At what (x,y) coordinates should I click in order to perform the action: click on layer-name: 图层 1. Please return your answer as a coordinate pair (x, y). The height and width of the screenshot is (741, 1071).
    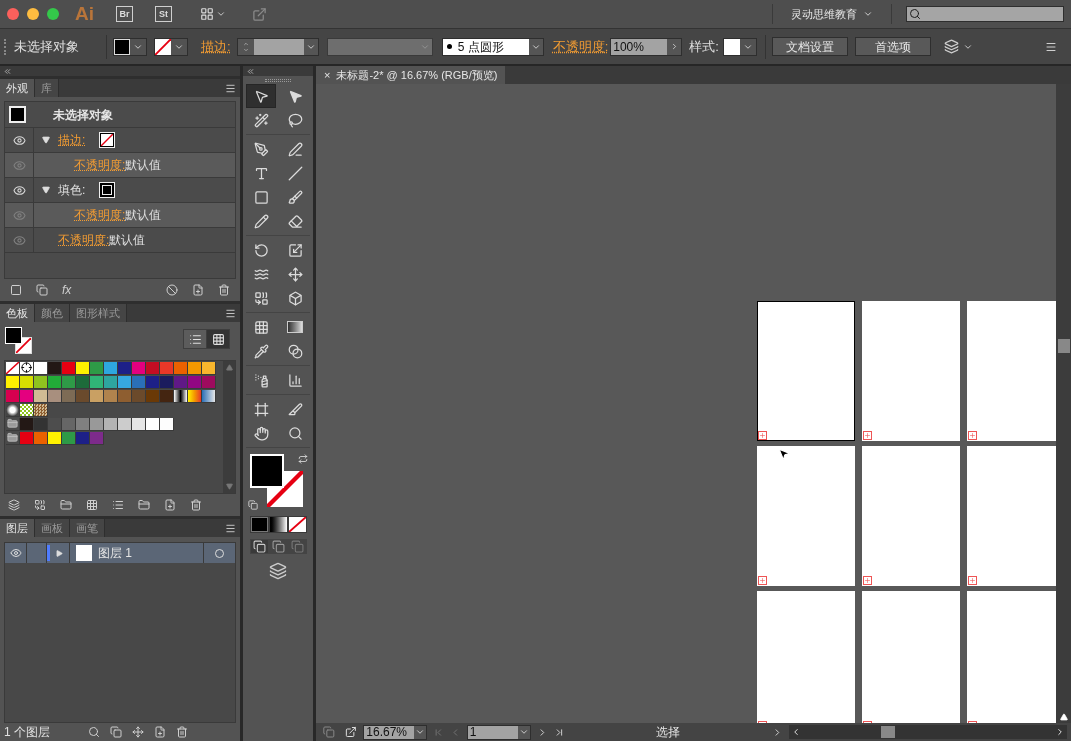
    Looking at the image, I should click on (115, 553).